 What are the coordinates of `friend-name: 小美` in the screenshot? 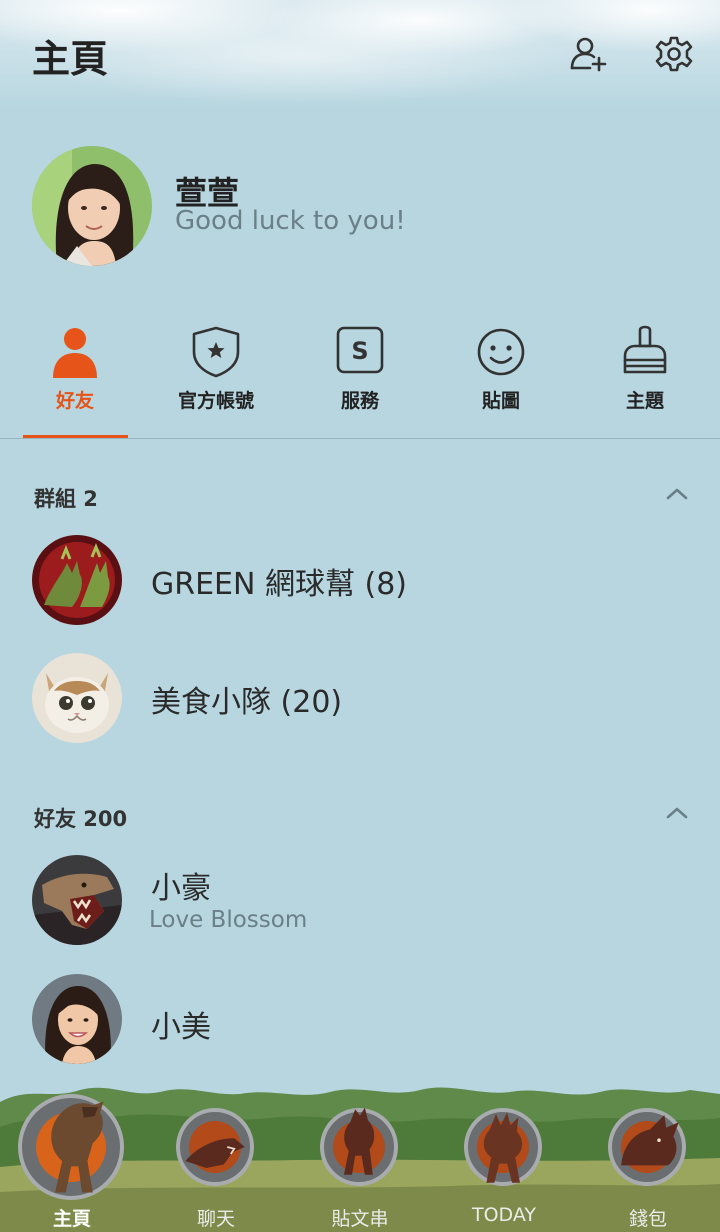 It's located at (181, 1027).